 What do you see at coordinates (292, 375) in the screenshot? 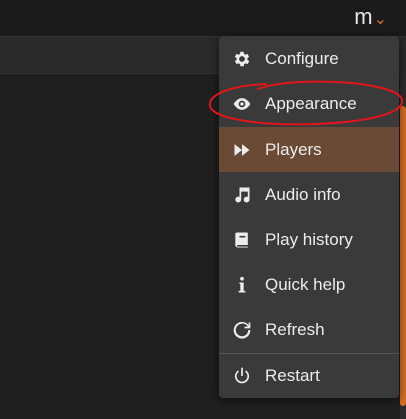
I see `menu-item-label: Restart` at bounding box center [292, 375].